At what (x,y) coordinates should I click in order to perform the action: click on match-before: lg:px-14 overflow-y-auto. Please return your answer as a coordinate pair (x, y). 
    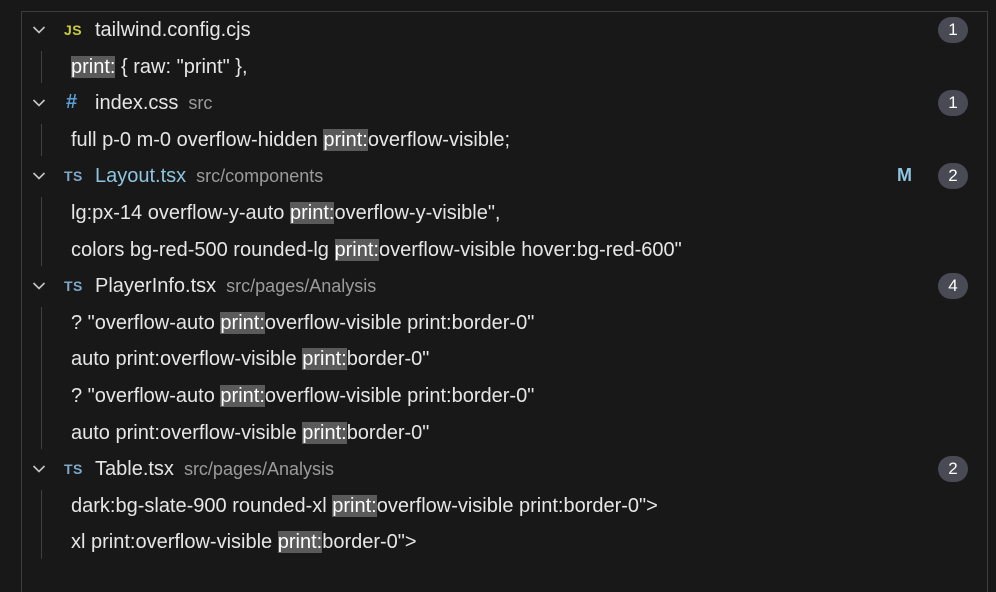
    Looking at the image, I should click on (180, 213).